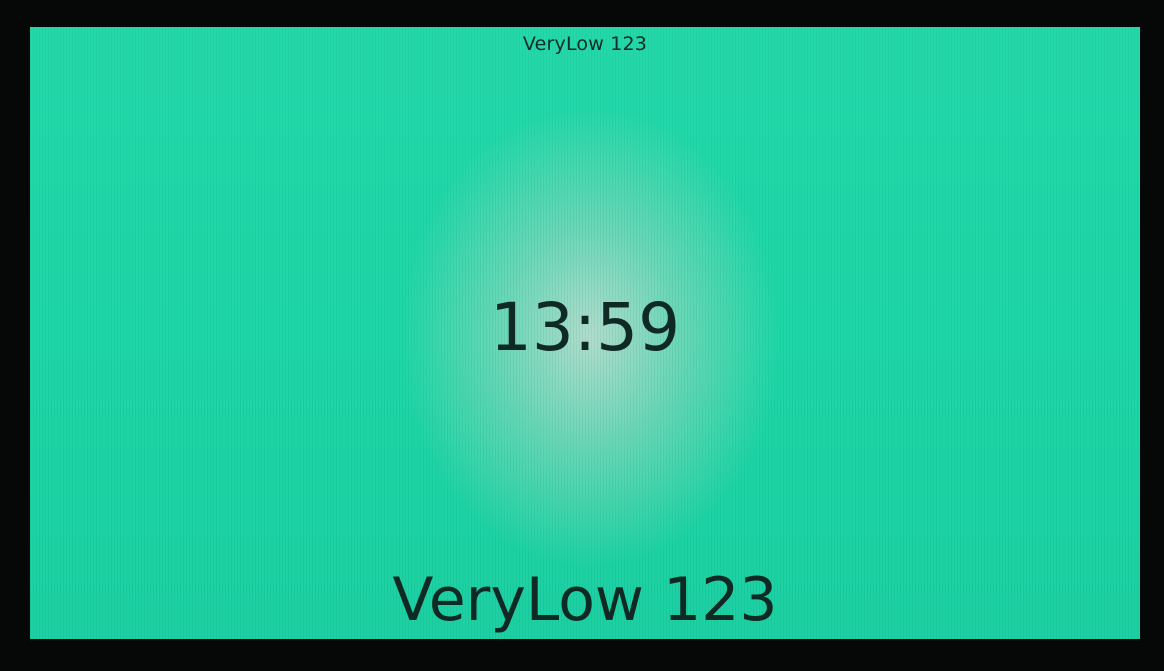 The width and height of the screenshot is (1164, 671). What do you see at coordinates (585, 600) in the screenshot?
I see `footer-label: VeryLow 123` at bounding box center [585, 600].